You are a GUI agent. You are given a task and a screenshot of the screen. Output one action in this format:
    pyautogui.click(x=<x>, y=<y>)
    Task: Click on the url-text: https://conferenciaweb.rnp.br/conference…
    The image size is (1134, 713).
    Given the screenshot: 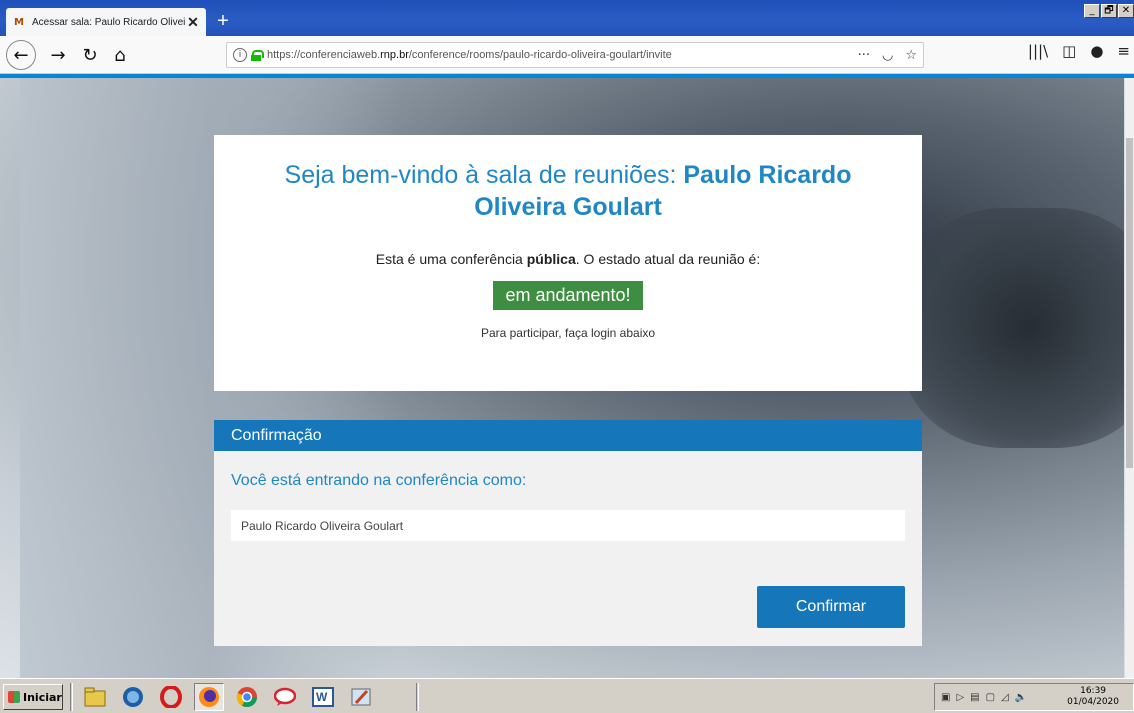 What is the action you would take?
    pyautogui.click(x=562, y=55)
    